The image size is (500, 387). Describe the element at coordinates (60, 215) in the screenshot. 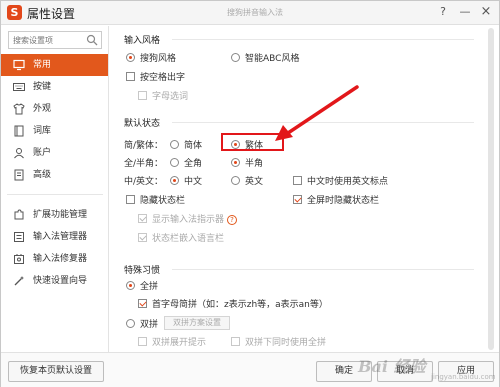

I see `sidebar-item-label: 扩展功能管理` at that location.